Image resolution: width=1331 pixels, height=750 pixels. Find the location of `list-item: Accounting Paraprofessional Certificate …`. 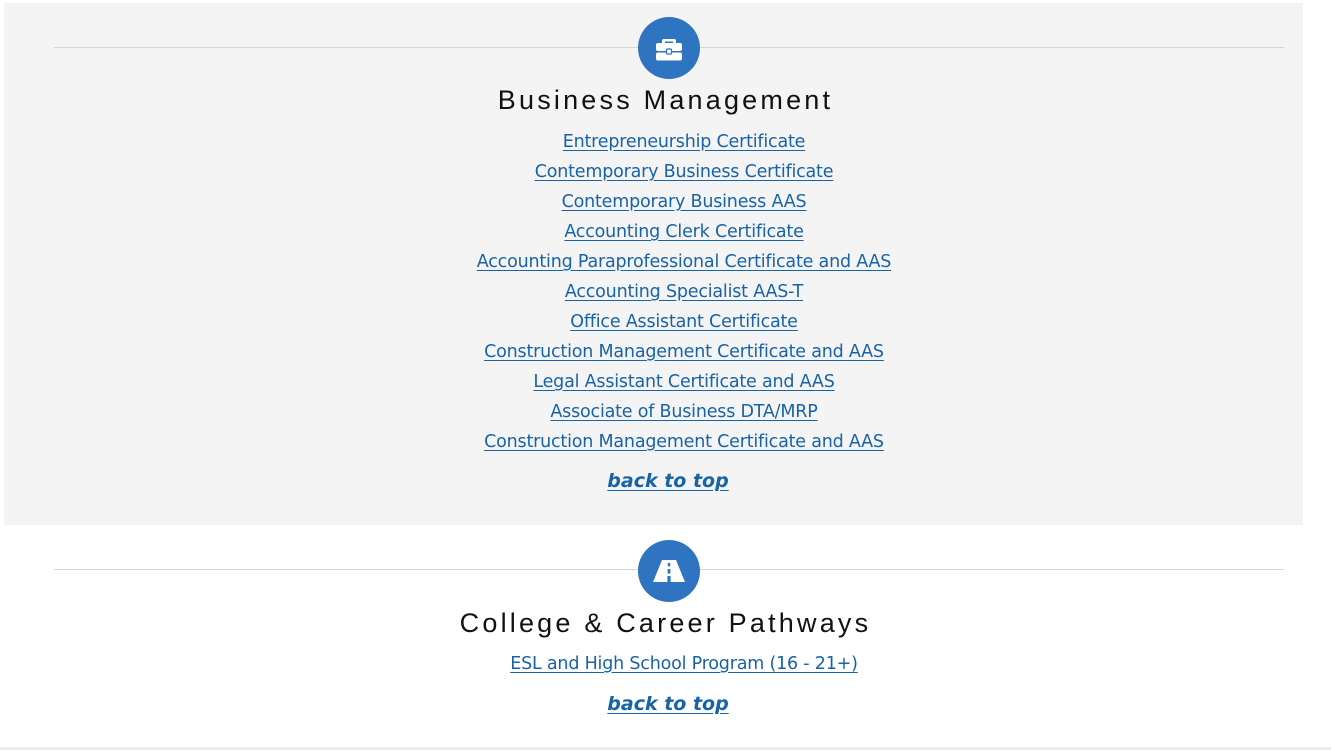

list-item: Accounting Paraprofessional Certificate … is located at coordinates (665, 262).